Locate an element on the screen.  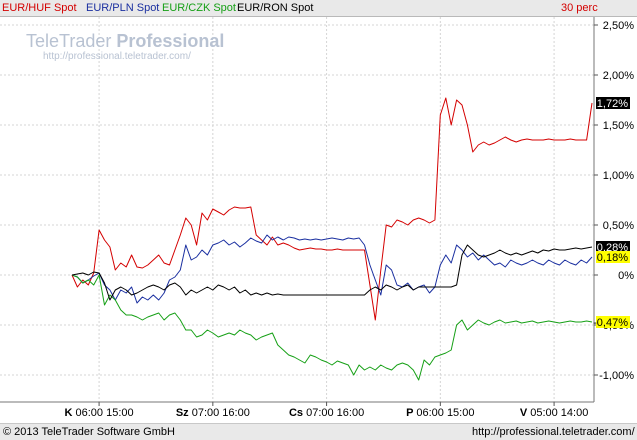
y-tick-label: 2,50% is located at coordinates (618, 26).